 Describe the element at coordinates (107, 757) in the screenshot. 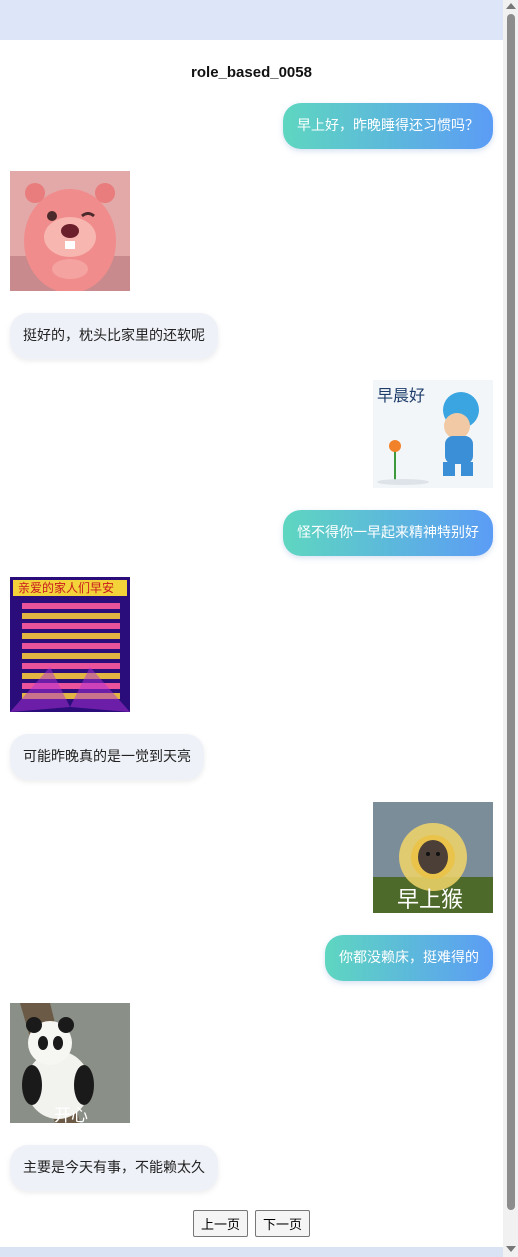

I see `message-bubble-received: 可能昨晚真的是一觉到天亮` at that location.